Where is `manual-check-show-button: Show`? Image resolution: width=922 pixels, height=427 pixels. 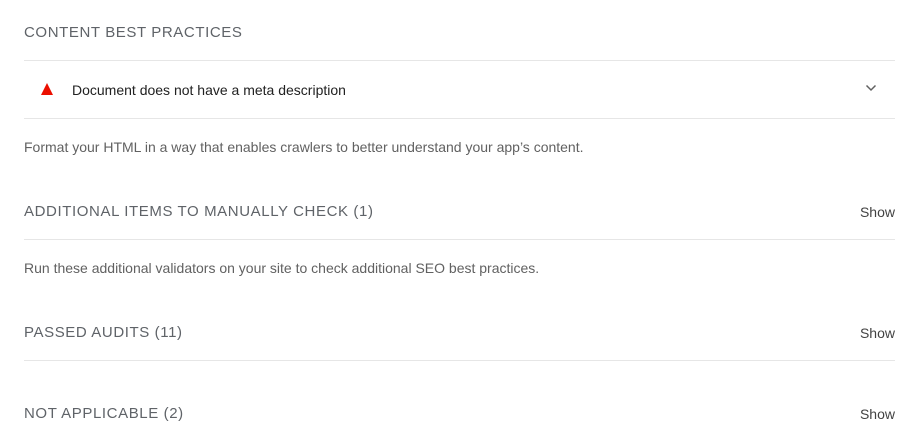
manual-check-show-button: Show is located at coordinates (877, 212).